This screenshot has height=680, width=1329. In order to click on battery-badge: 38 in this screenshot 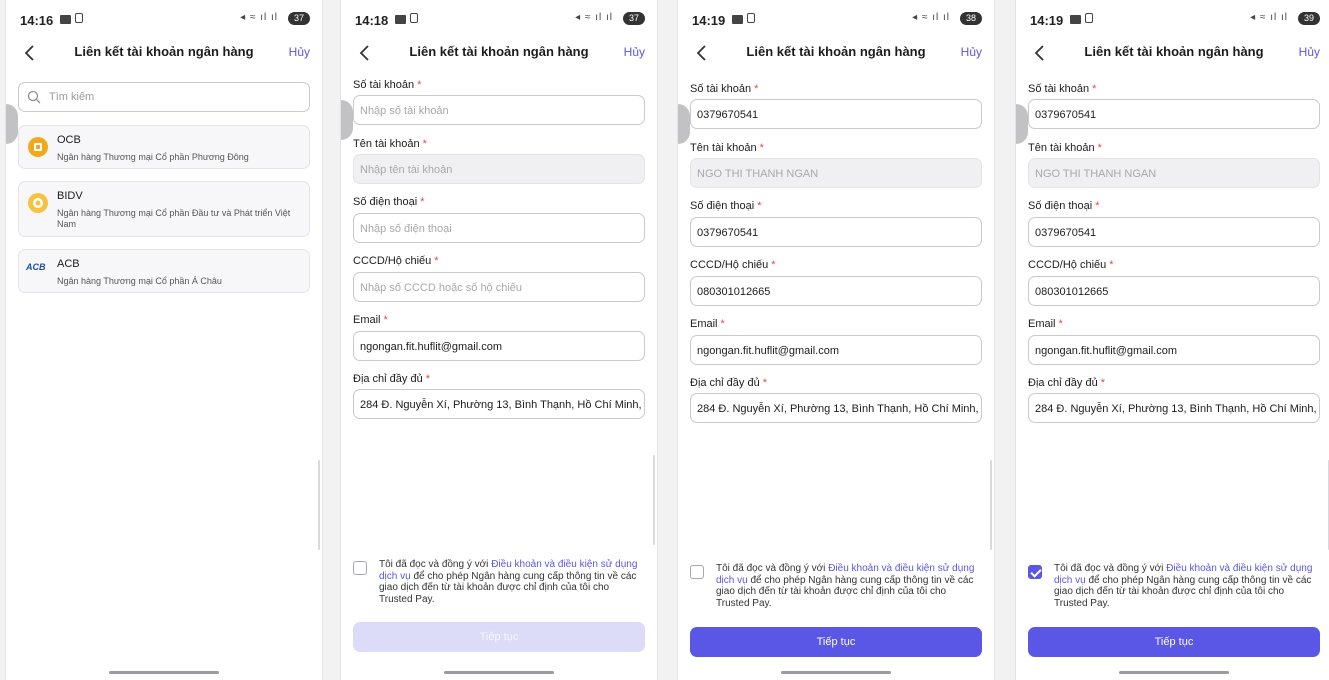, I will do `click(971, 18)`.